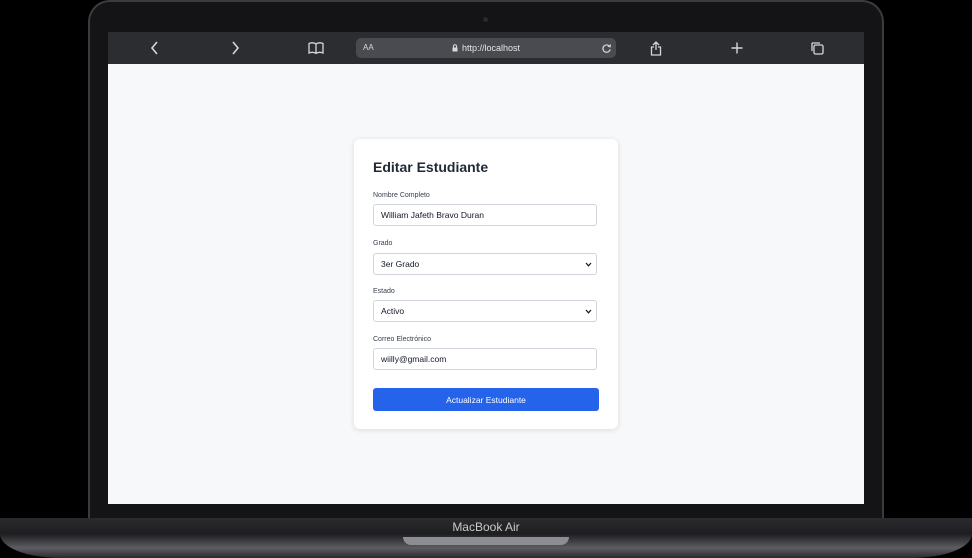 The height and width of the screenshot is (558, 972). What do you see at coordinates (737, 48) in the screenshot?
I see `new-tab-icon` at bounding box center [737, 48].